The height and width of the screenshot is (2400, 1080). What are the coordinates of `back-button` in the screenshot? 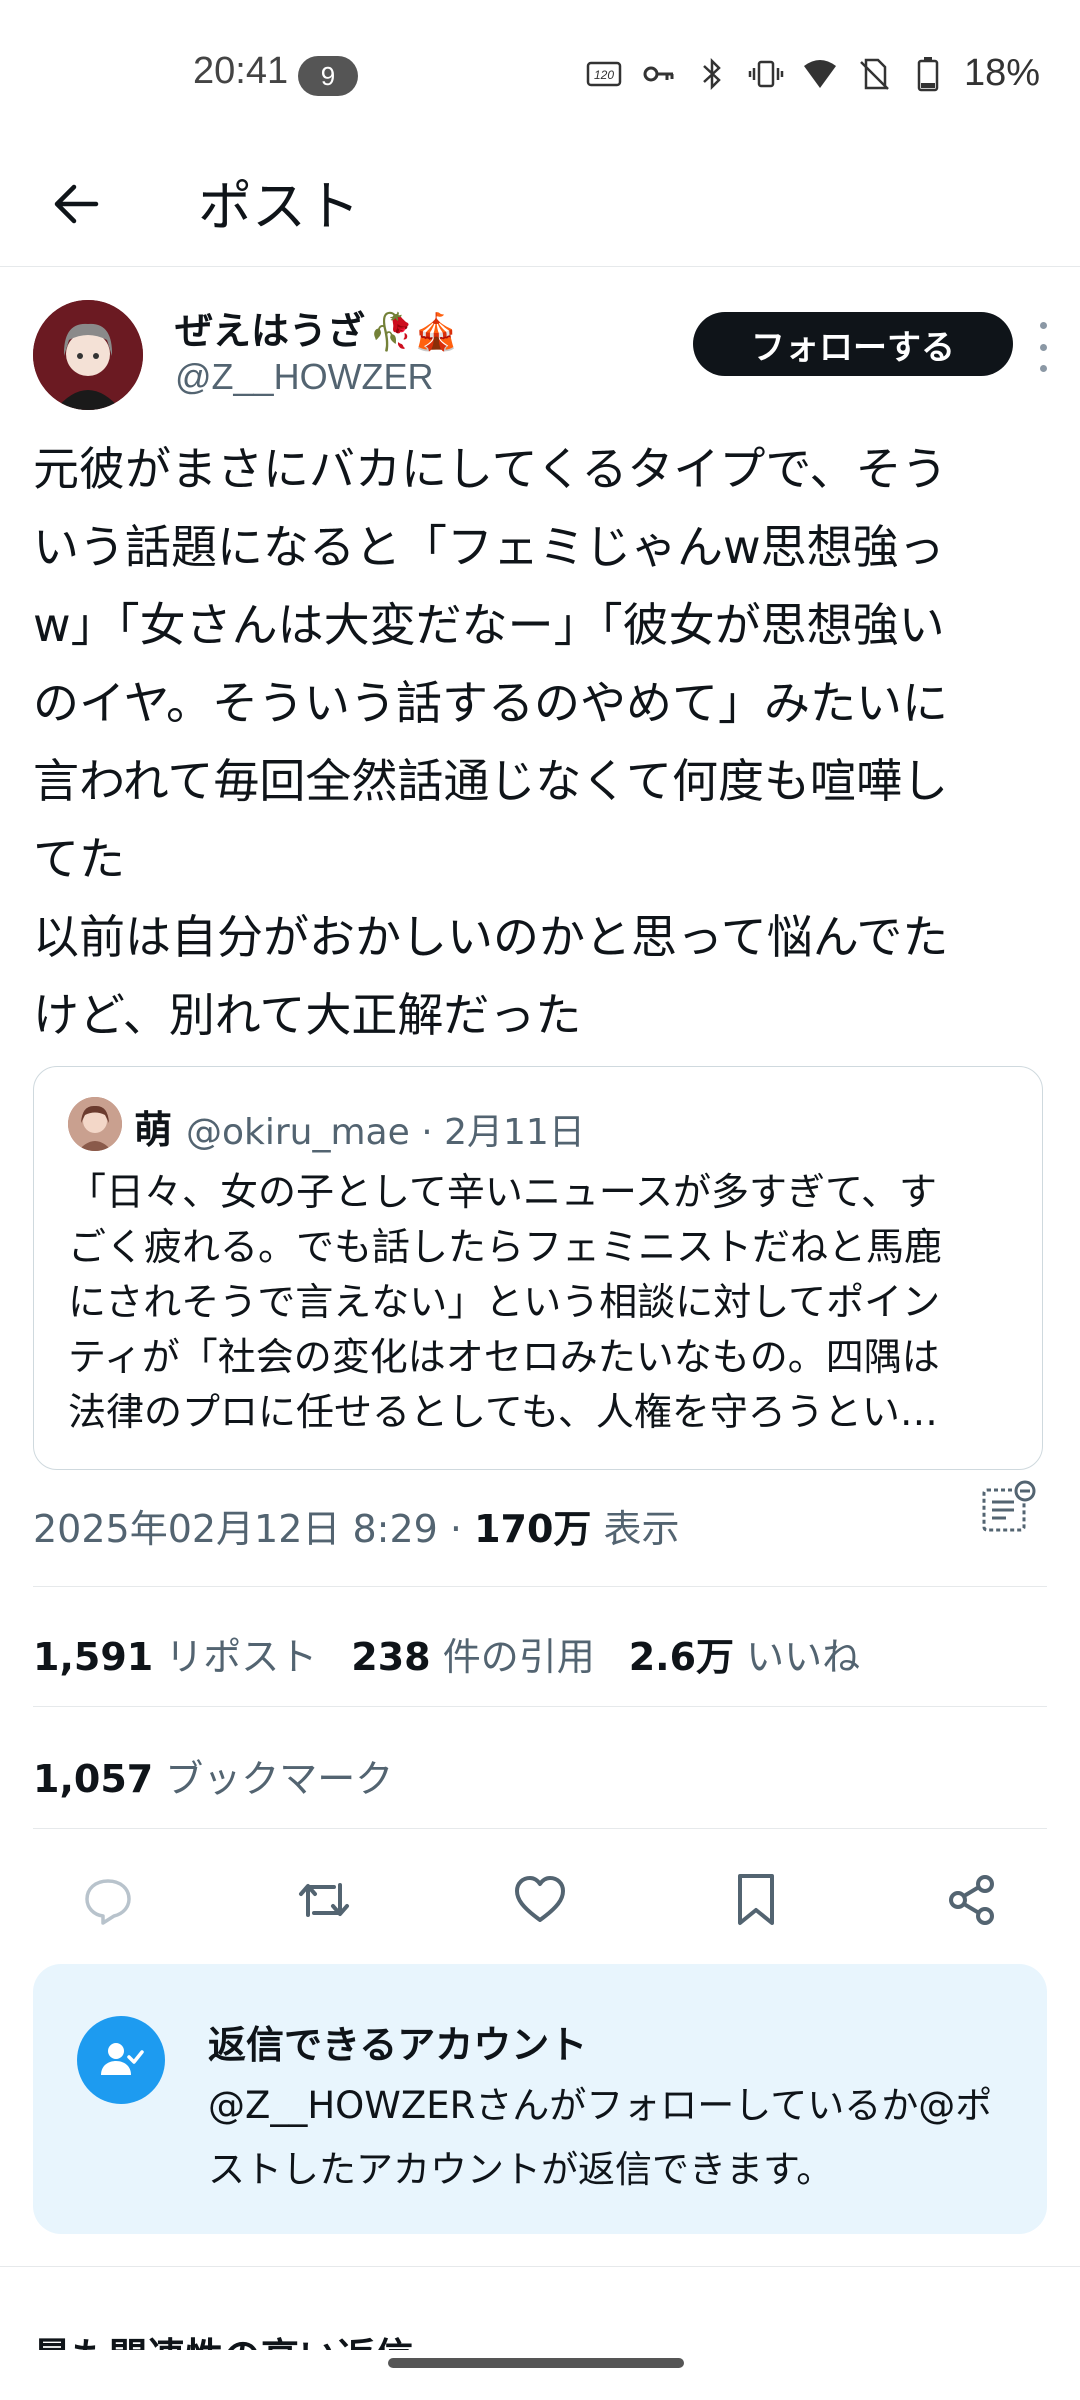 It's located at (76, 204).